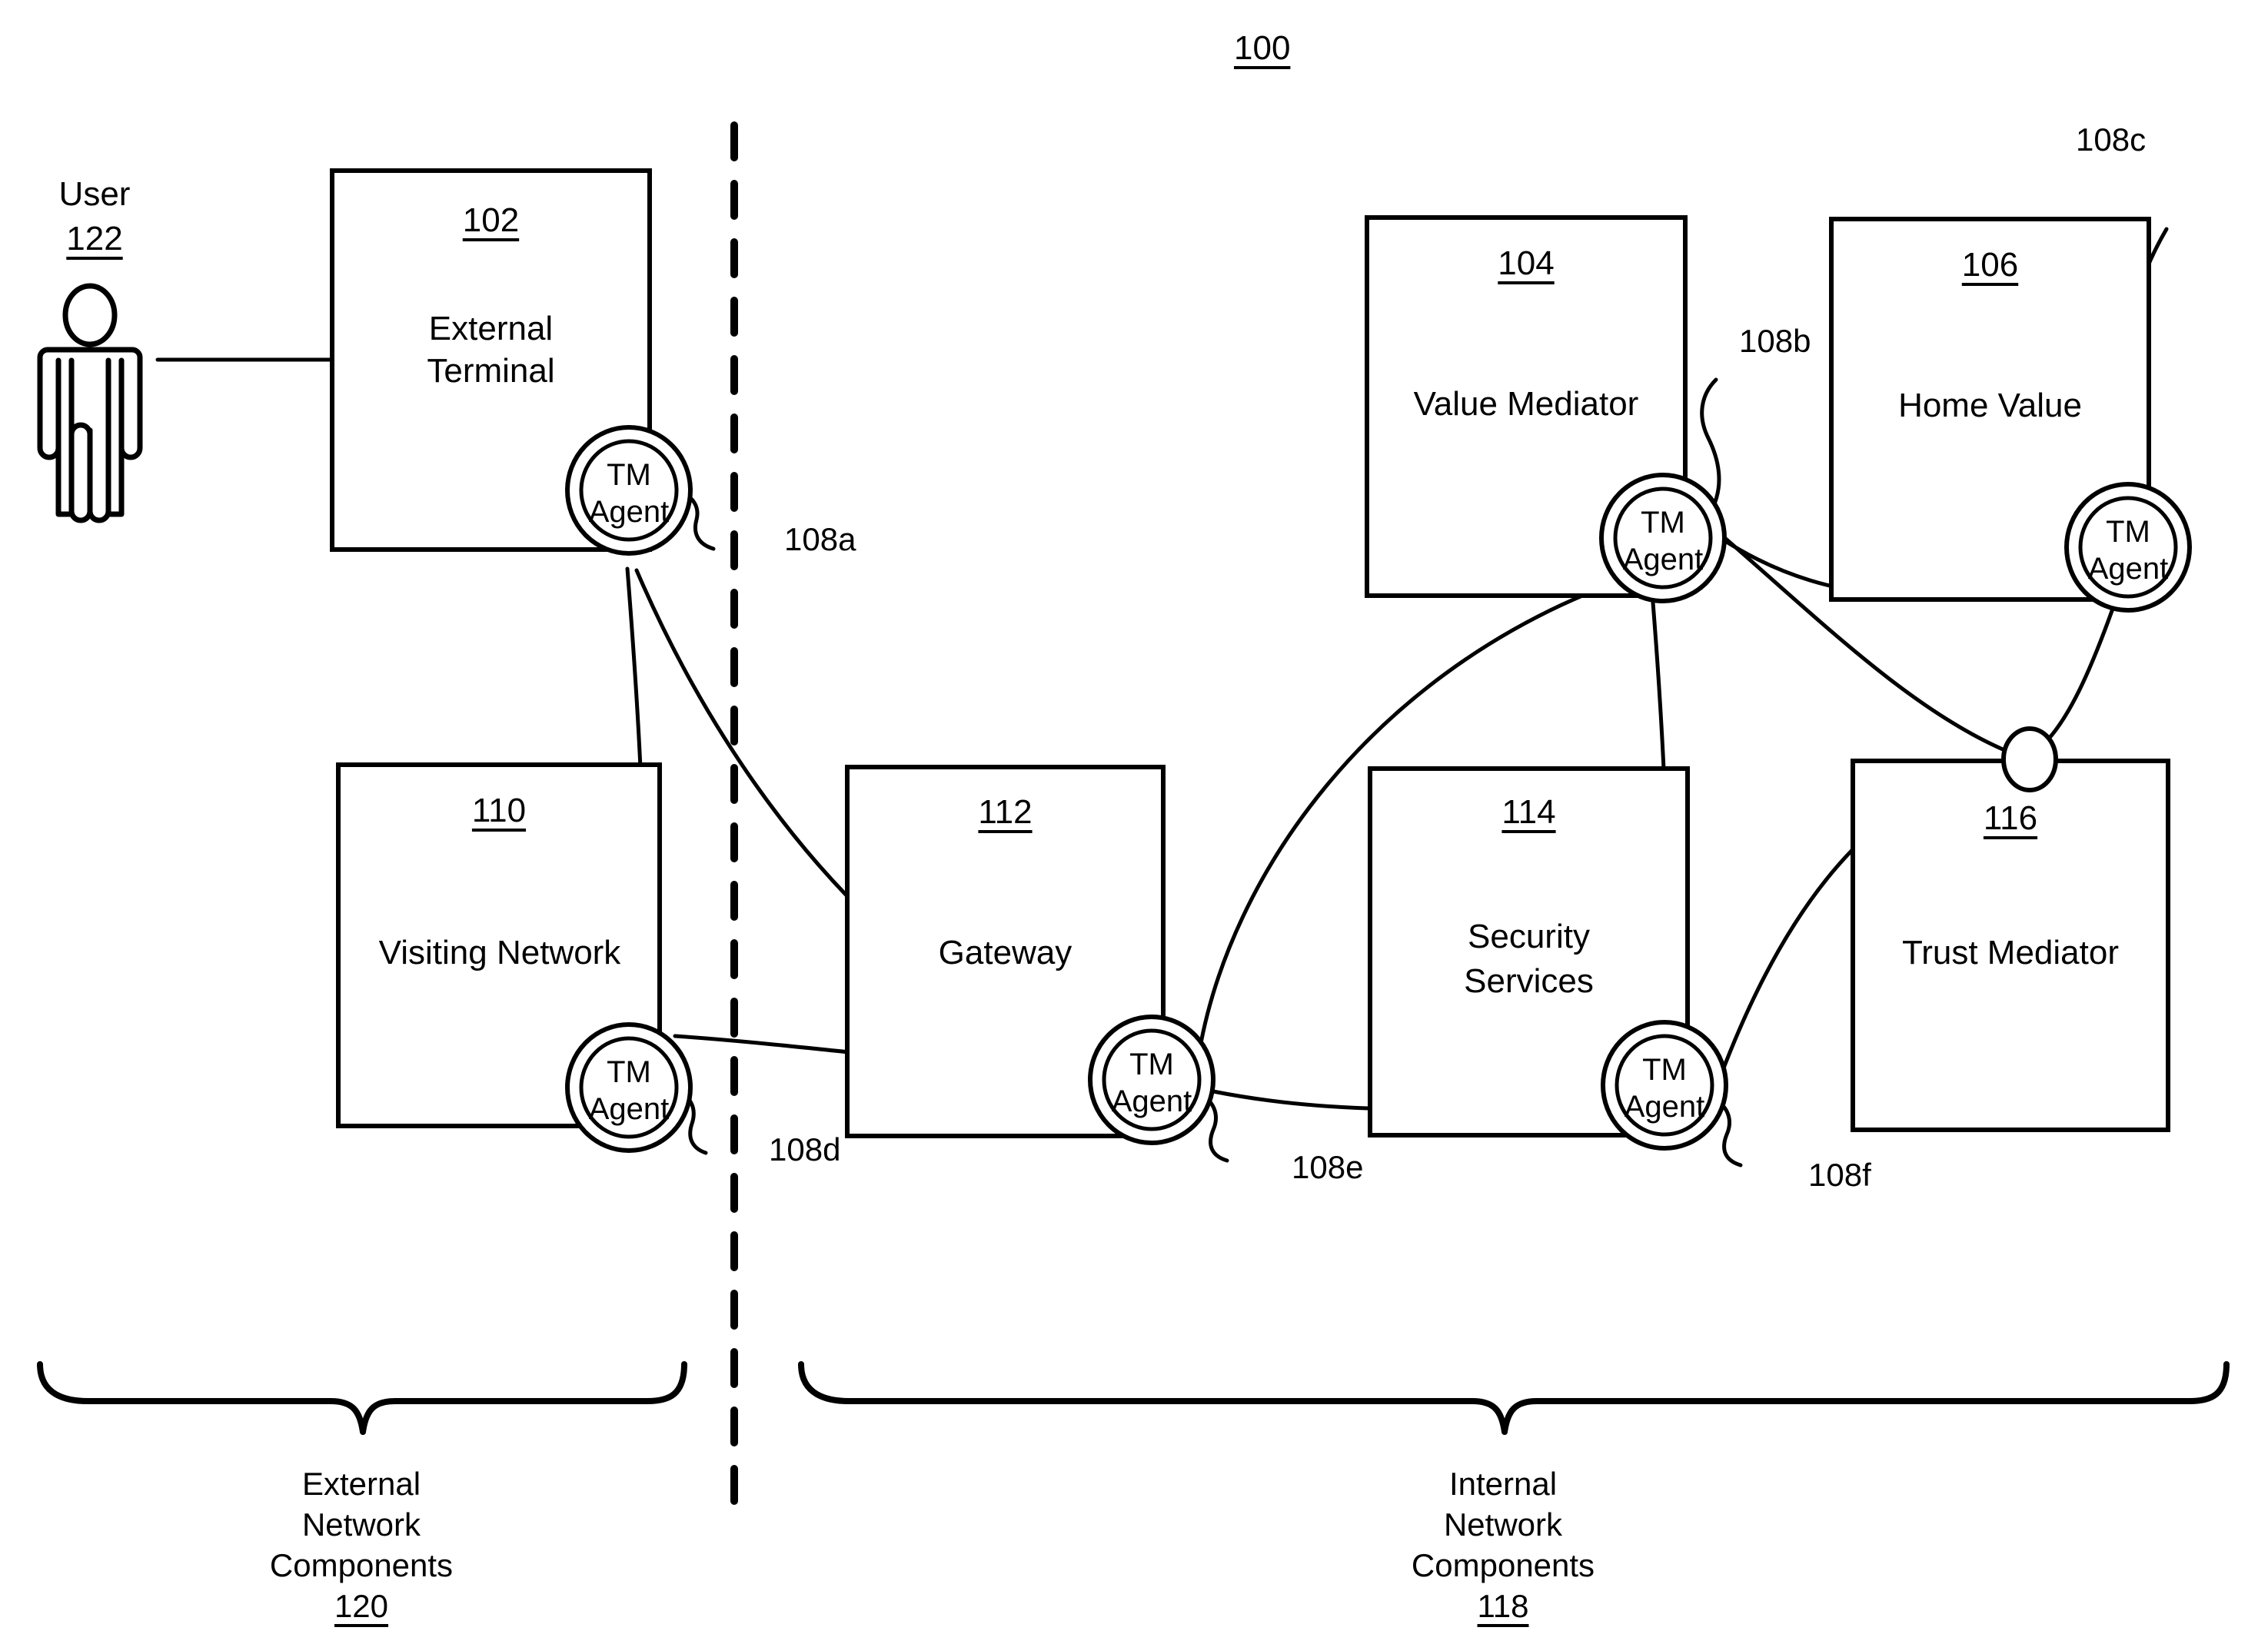 This screenshot has height=1644, width=2268. I want to click on group-line-1: Internal, so click(1503, 1484).